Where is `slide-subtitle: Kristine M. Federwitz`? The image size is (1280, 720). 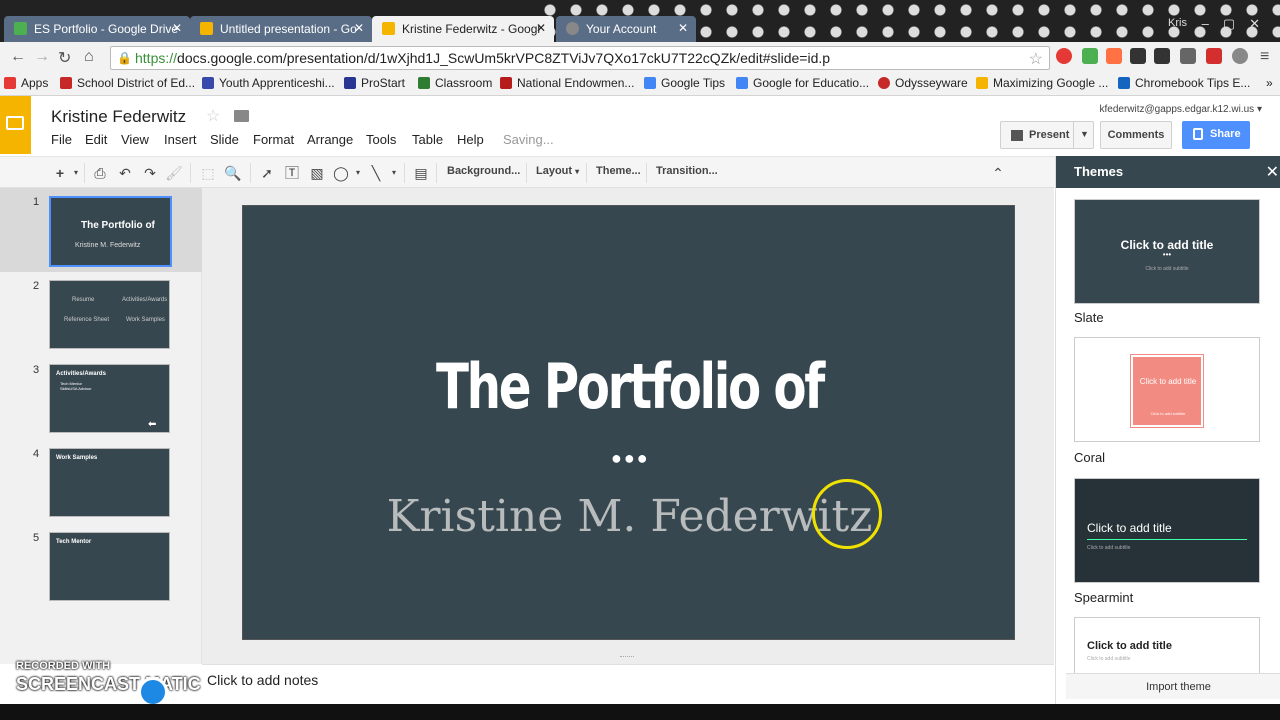
slide-subtitle: Kristine M. Federwitz is located at coordinates (629, 516).